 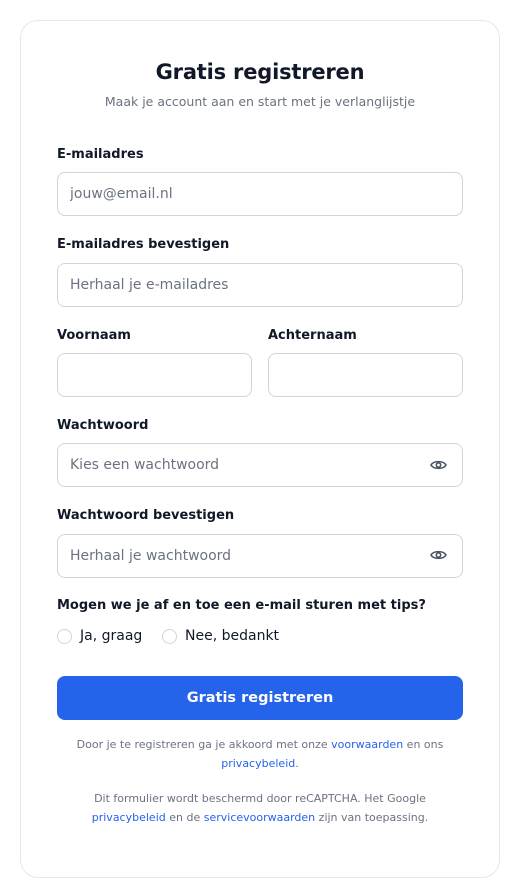 I want to click on last-name-field, so click(x=365, y=375).